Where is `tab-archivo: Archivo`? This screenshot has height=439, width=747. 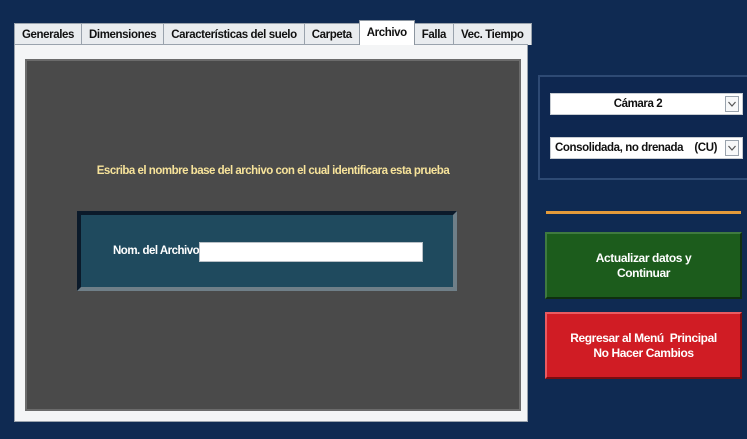 tab-archivo: Archivo is located at coordinates (386, 32).